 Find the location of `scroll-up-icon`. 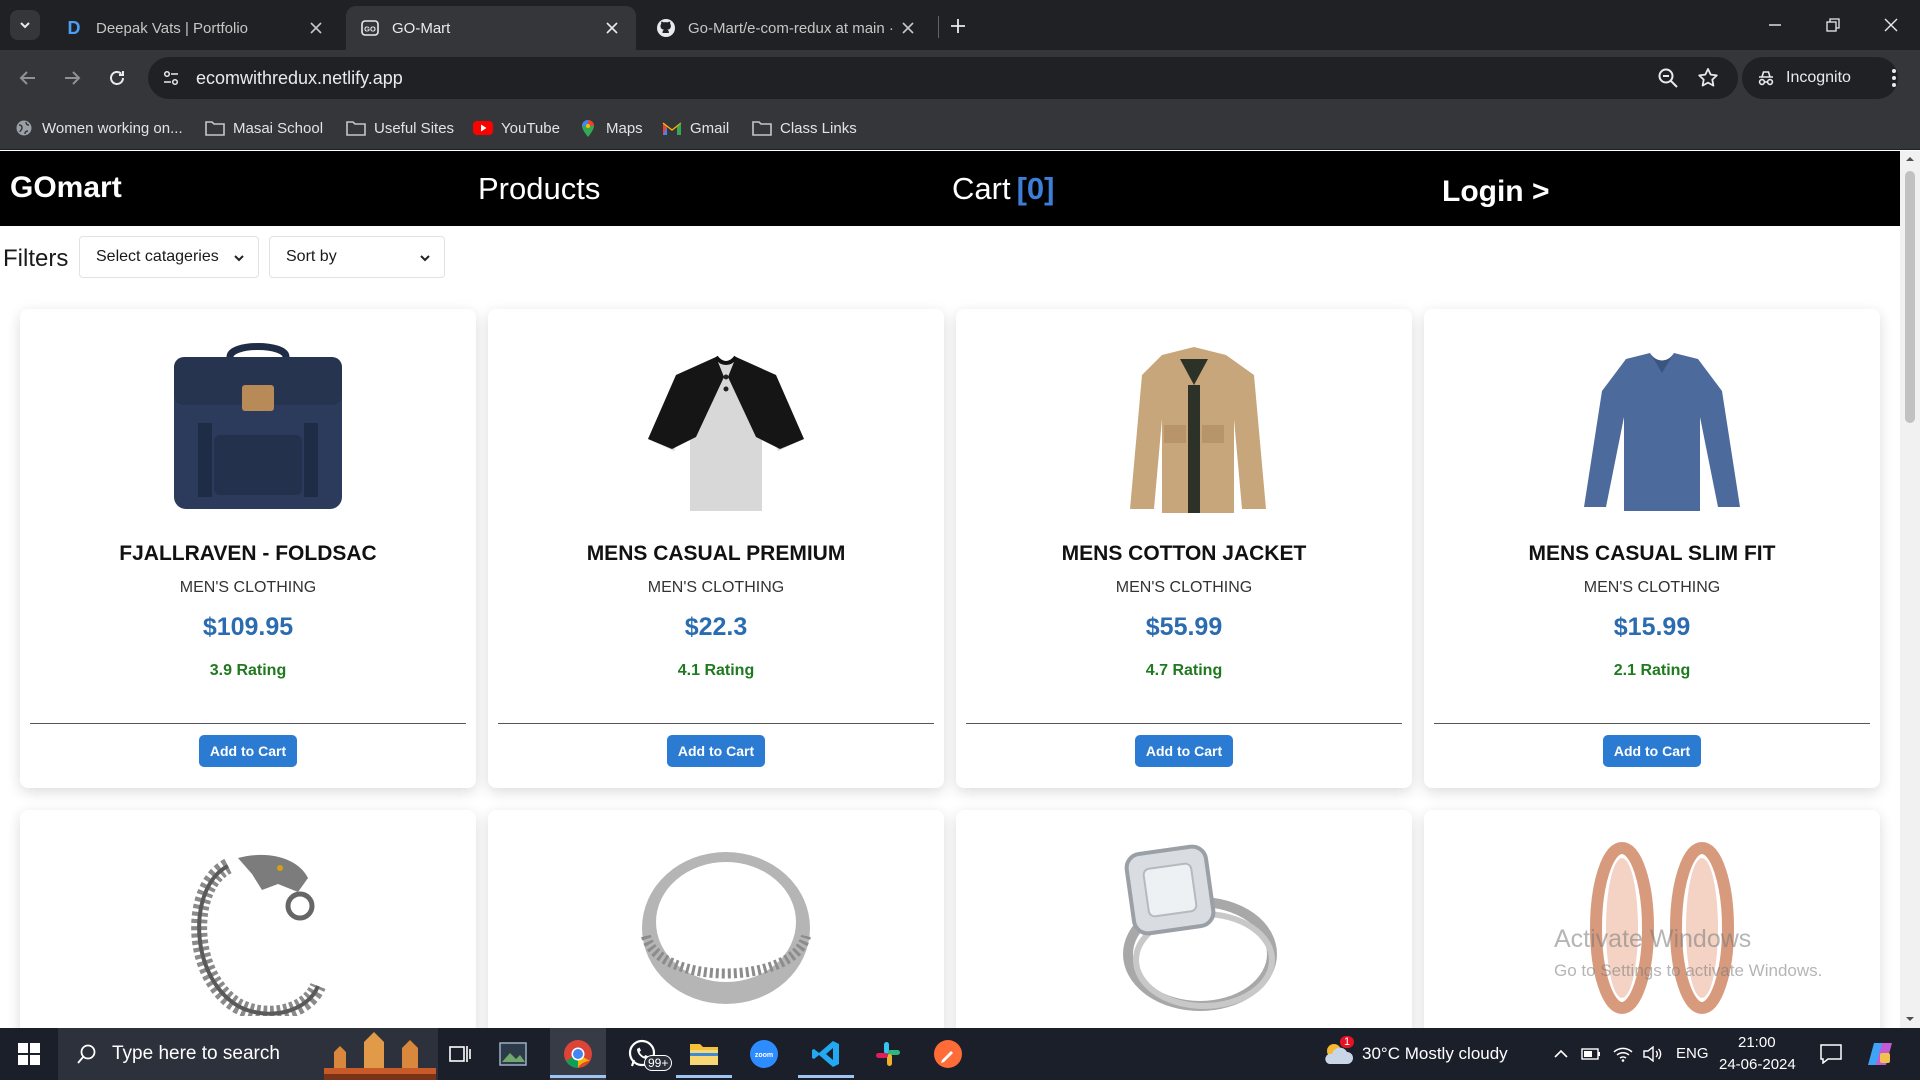

scroll-up-icon is located at coordinates (1910, 159).